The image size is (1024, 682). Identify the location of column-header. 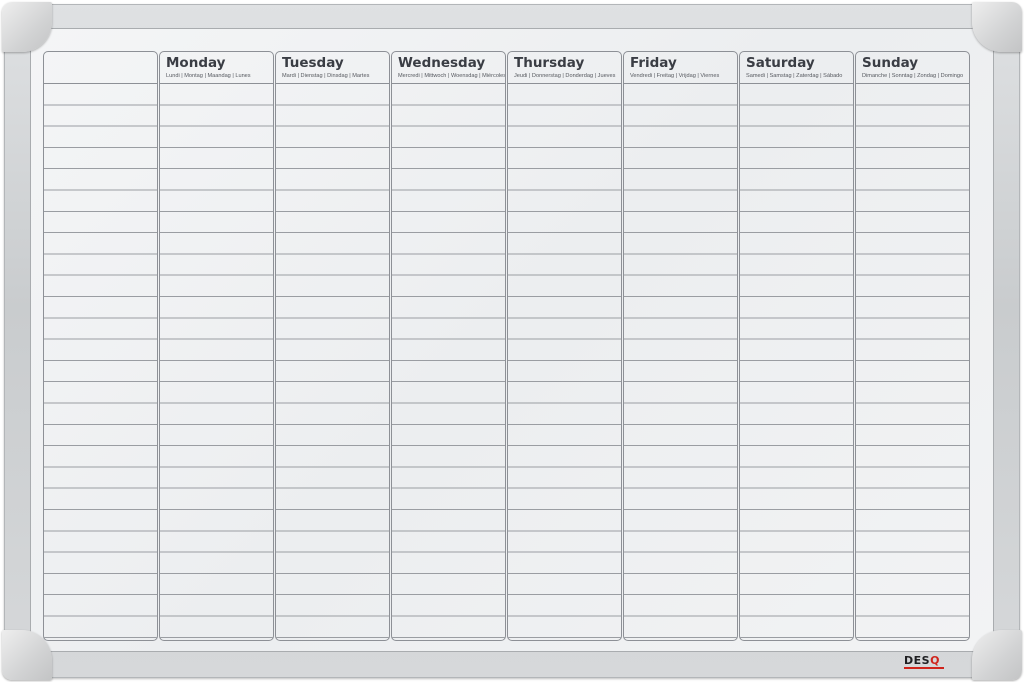
(100, 68).